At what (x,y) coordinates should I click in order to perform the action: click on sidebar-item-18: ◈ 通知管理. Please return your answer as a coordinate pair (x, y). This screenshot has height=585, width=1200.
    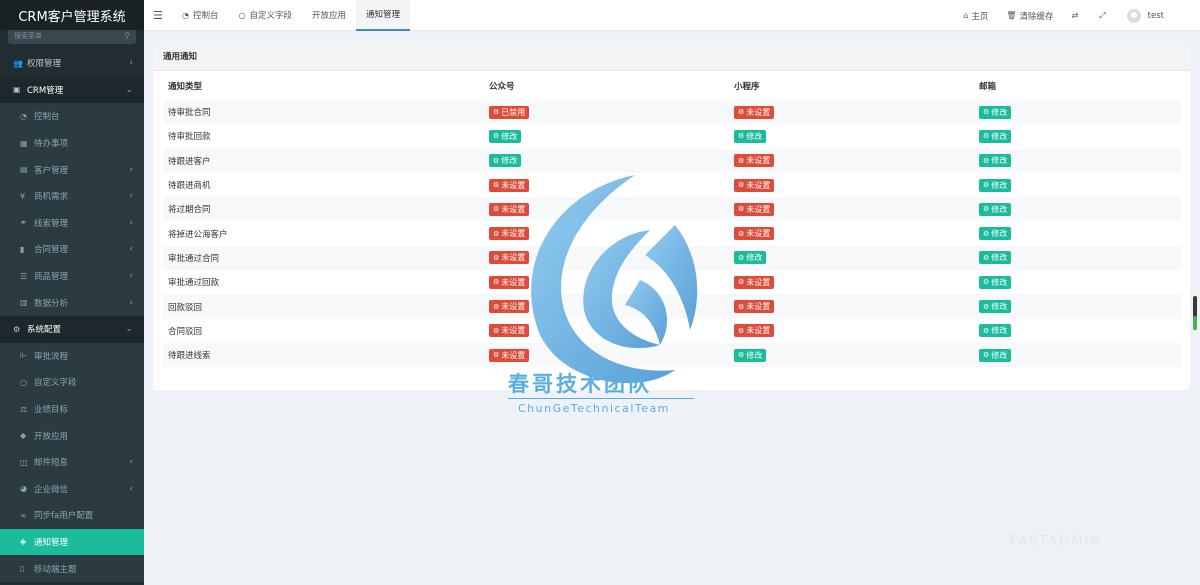
    Looking at the image, I should click on (72, 542).